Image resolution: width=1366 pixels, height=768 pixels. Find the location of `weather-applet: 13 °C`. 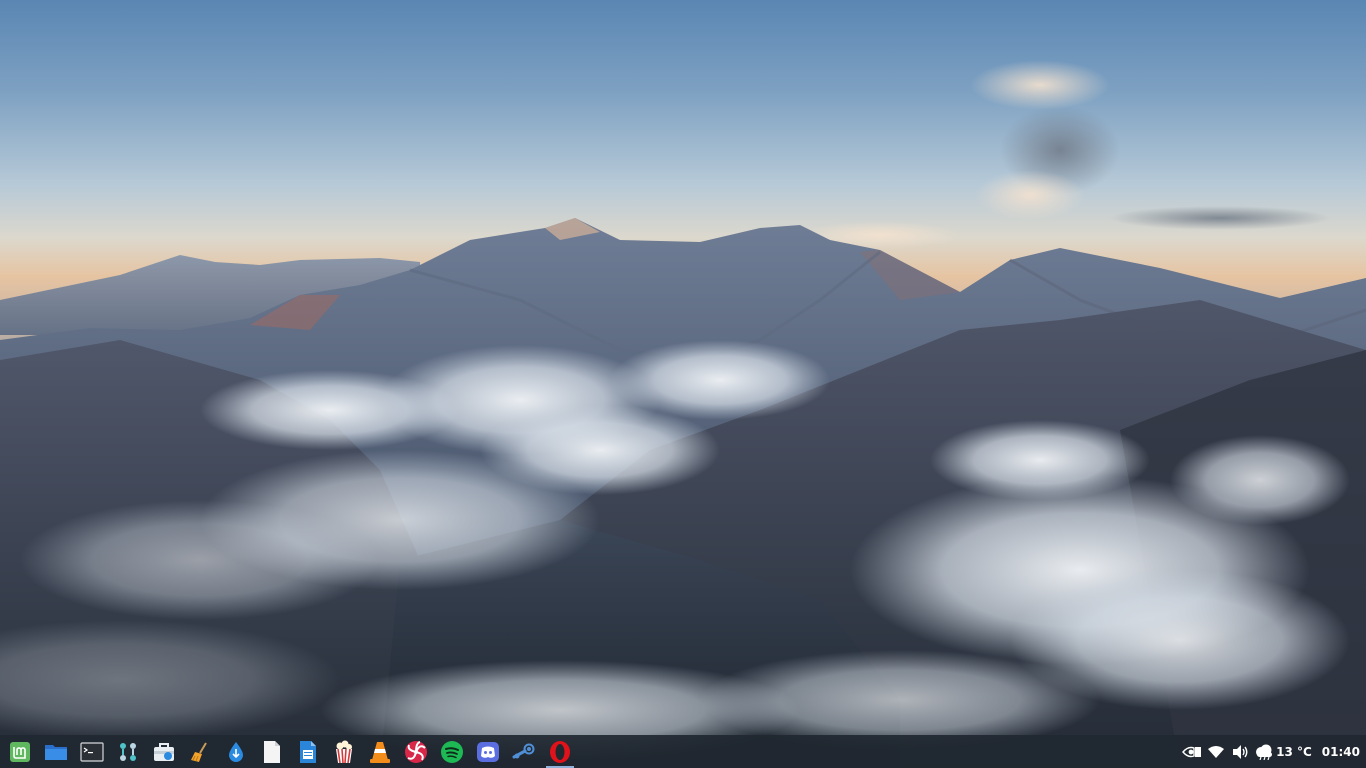

weather-applet: 13 °C is located at coordinates (1283, 752).